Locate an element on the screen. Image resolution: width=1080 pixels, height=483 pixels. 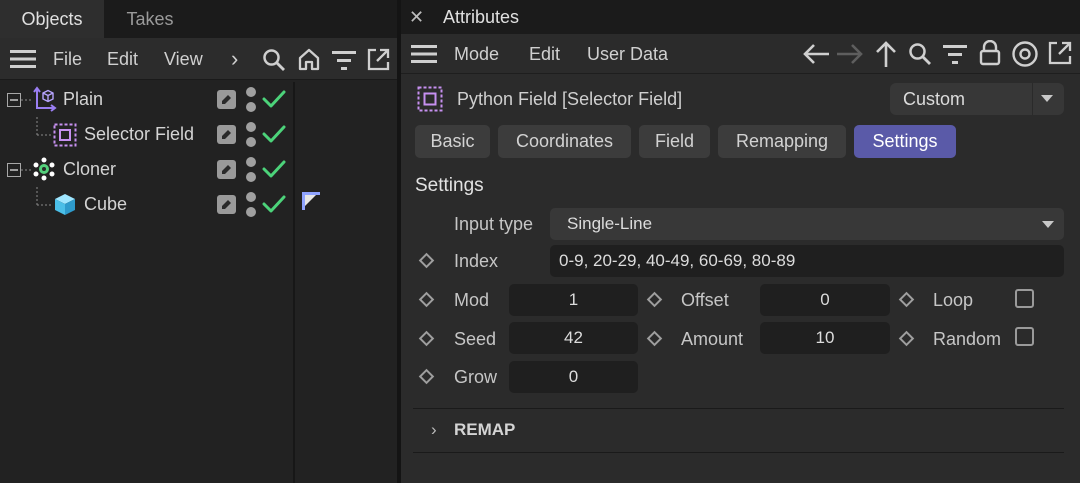
object-name: Python Field [Selector Field] is located at coordinates (570, 99).